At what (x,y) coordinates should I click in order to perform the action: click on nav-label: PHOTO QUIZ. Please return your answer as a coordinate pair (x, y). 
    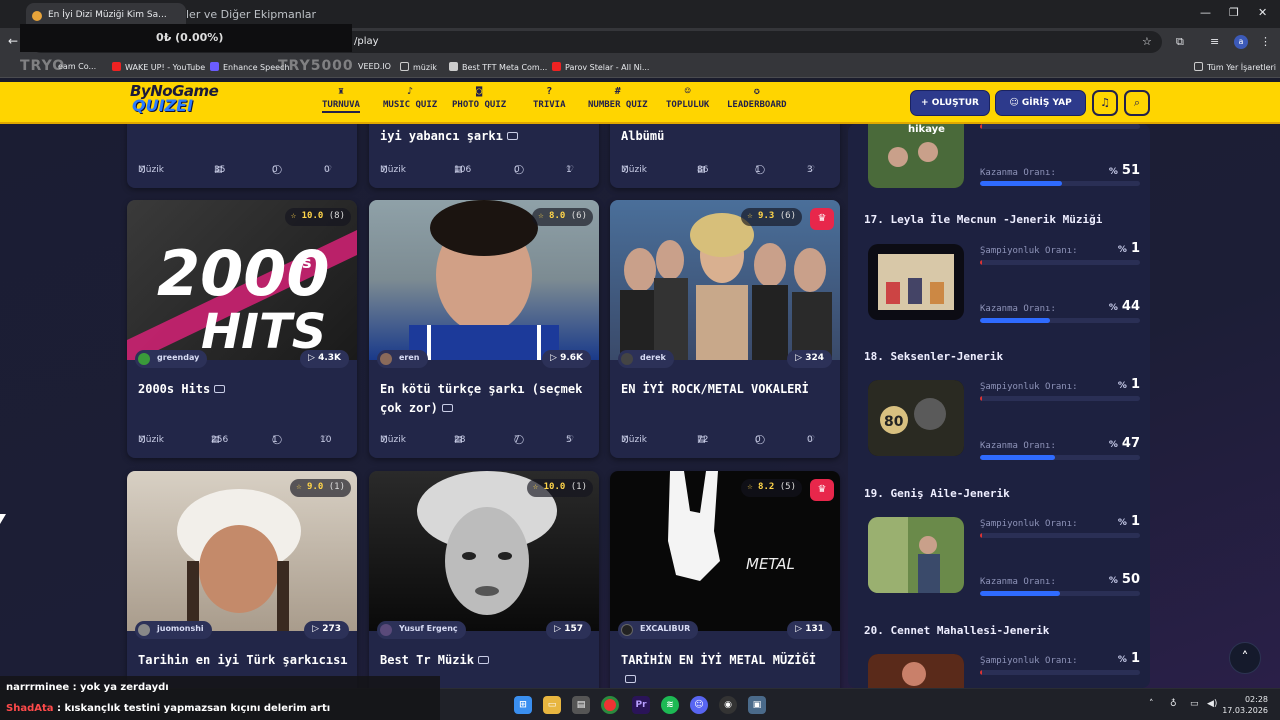
    Looking at the image, I should click on (479, 105).